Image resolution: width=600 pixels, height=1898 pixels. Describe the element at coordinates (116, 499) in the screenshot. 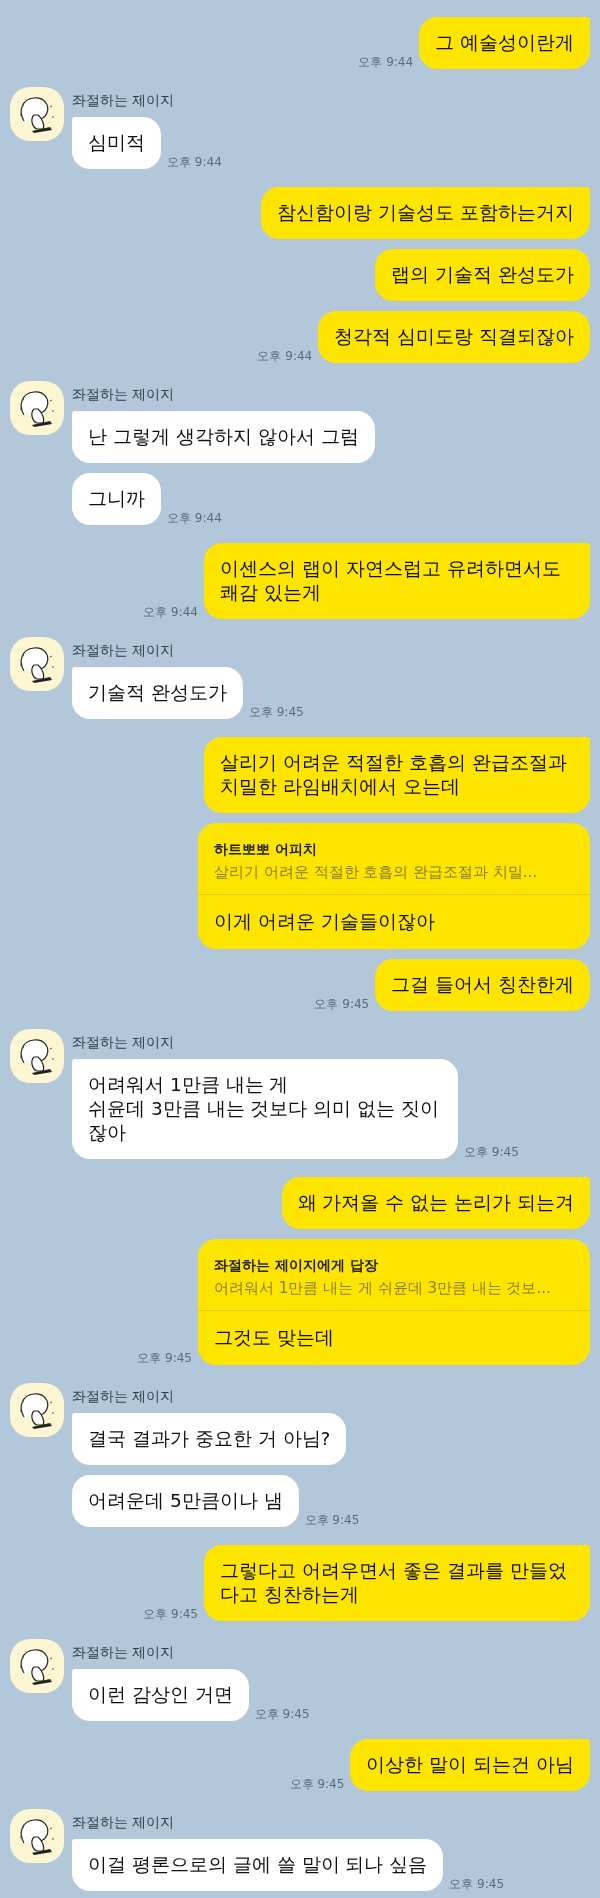

I see `message-bubble: 그니까` at that location.